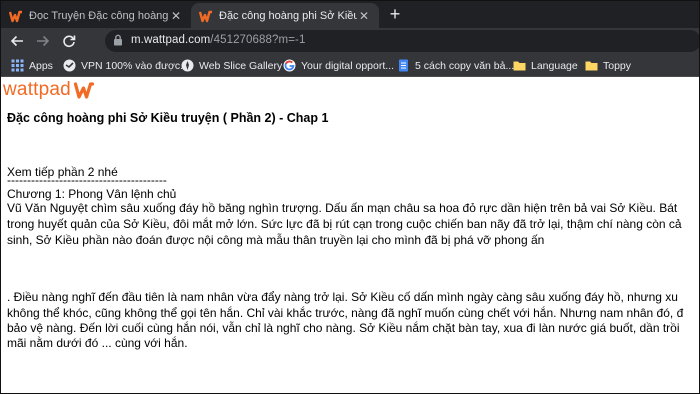 The width and height of the screenshot is (700, 394). I want to click on apps-grid-icon, so click(17, 65).